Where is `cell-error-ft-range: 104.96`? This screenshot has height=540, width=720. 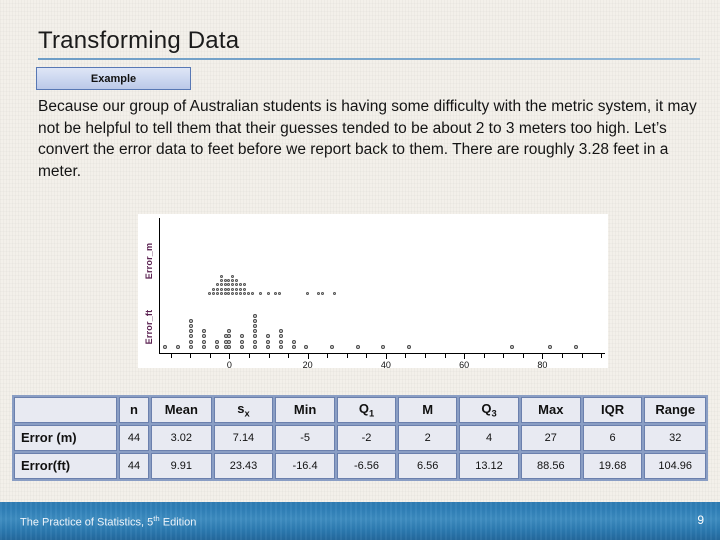
cell-error-ft-range: 104.96 is located at coordinates (675, 465).